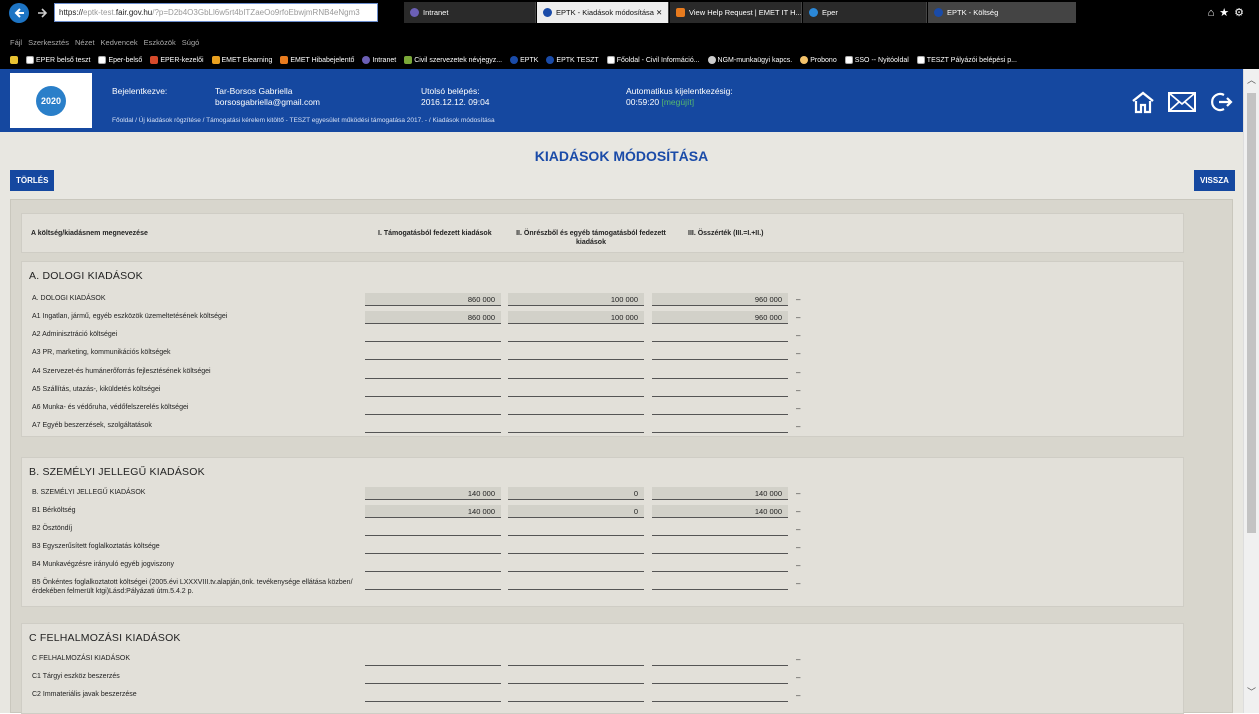 The image size is (1259, 714). I want to click on total-amount-field, so click(720, 390).